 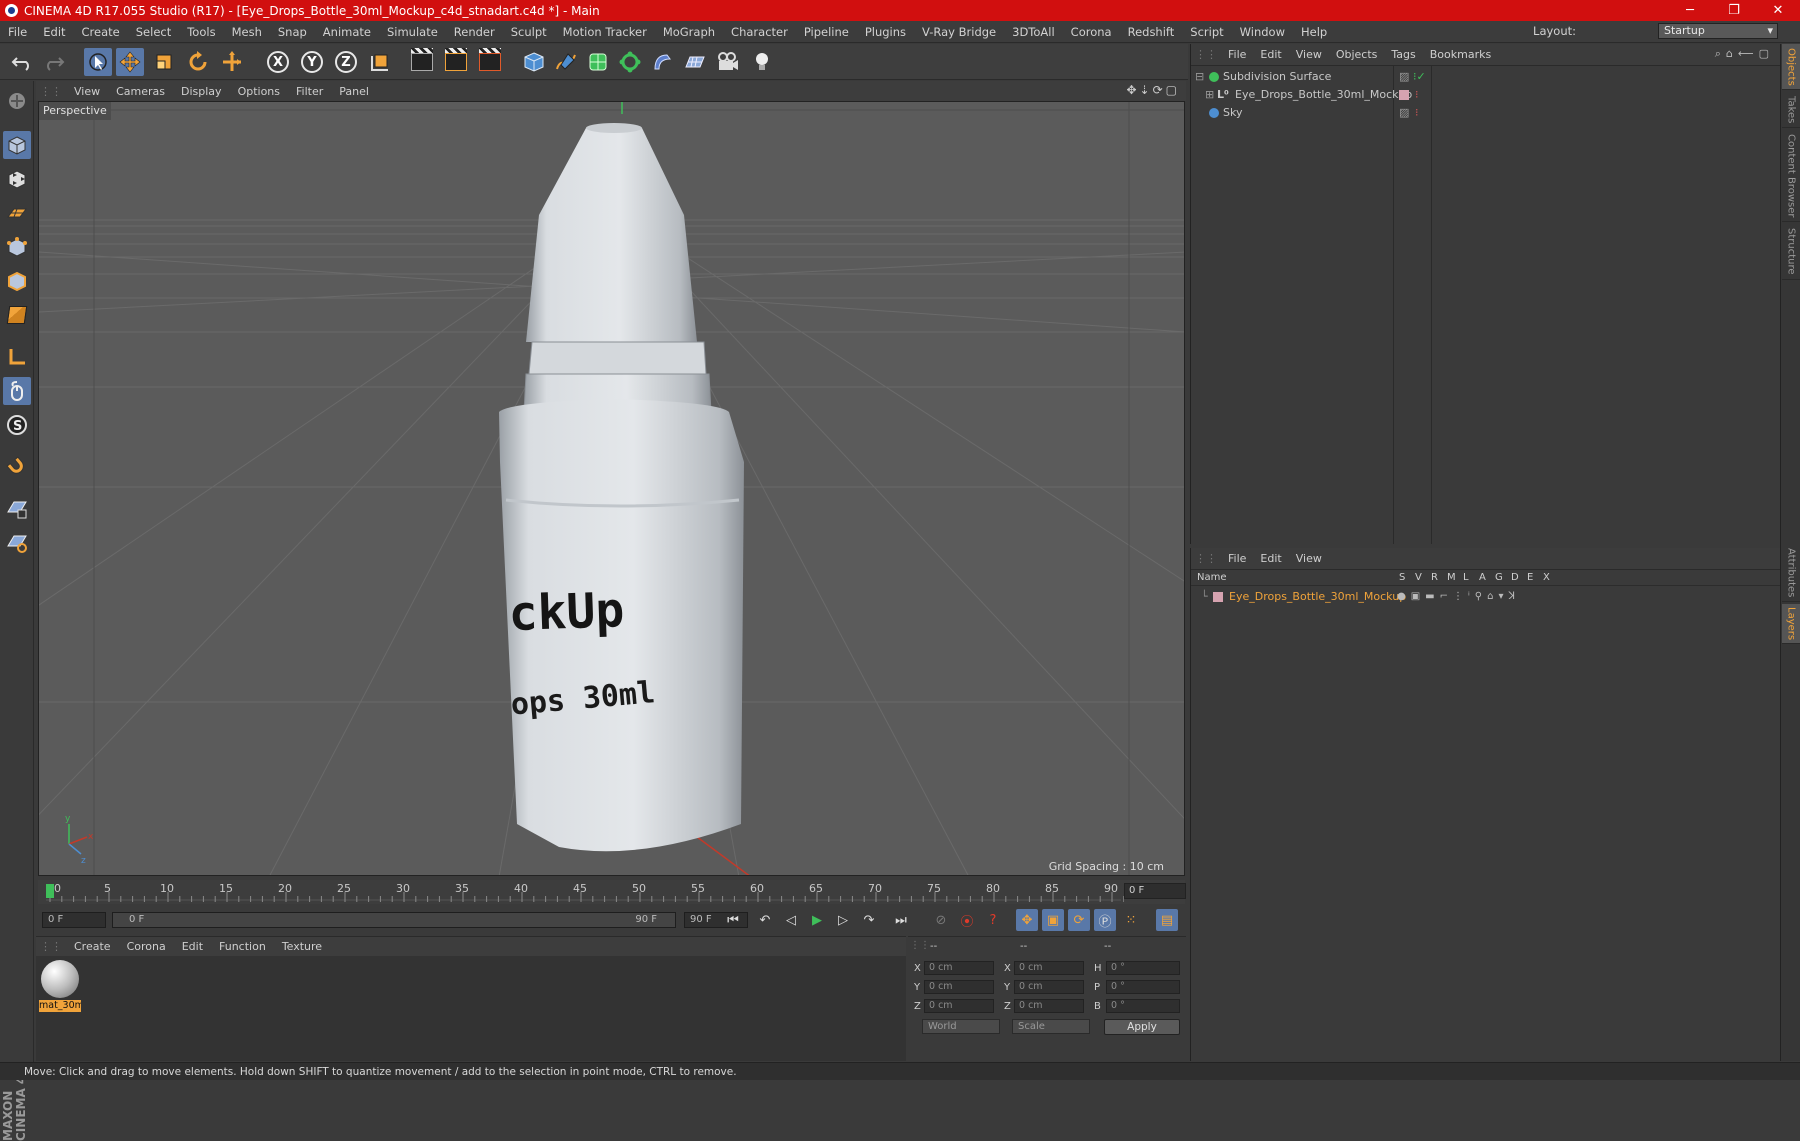 I want to click on next-frame-button: ▷, so click(x=843, y=920).